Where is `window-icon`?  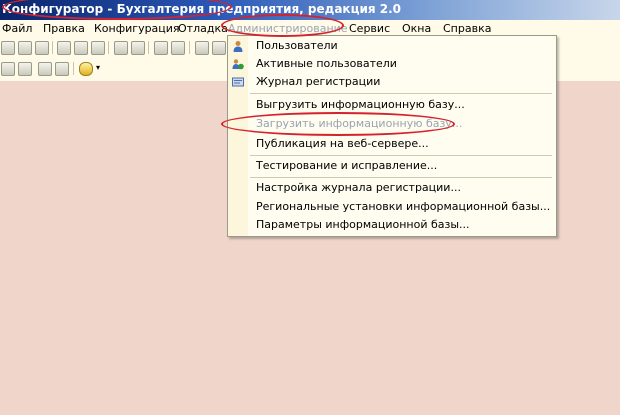
window-icon is located at coordinates (62, 69).